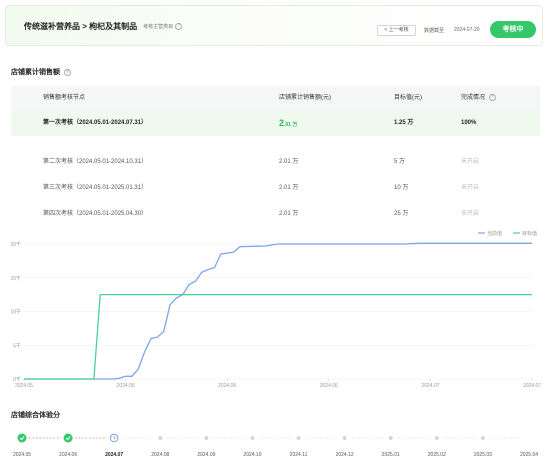 This screenshot has height=465, width=550. Describe the element at coordinates (436, 455) in the screenshot. I see `timeline-month-label: 2025.02` at that location.